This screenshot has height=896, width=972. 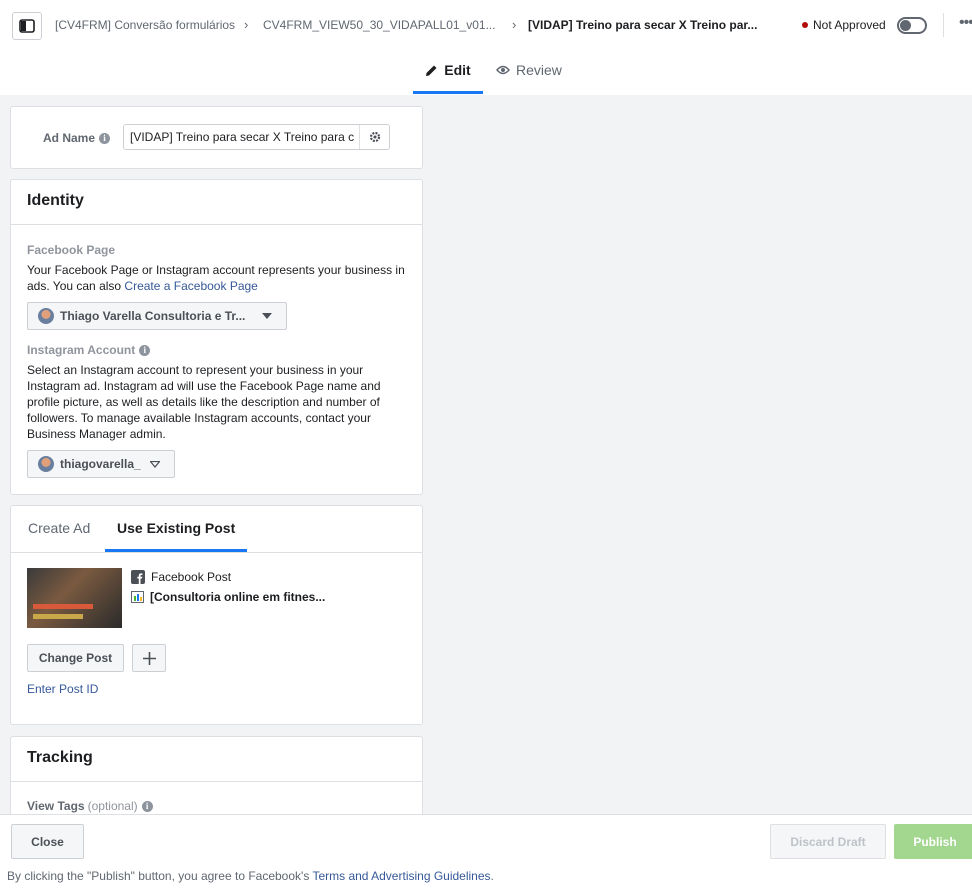 I want to click on status-label: Not Approved, so click(x=849, y=25).